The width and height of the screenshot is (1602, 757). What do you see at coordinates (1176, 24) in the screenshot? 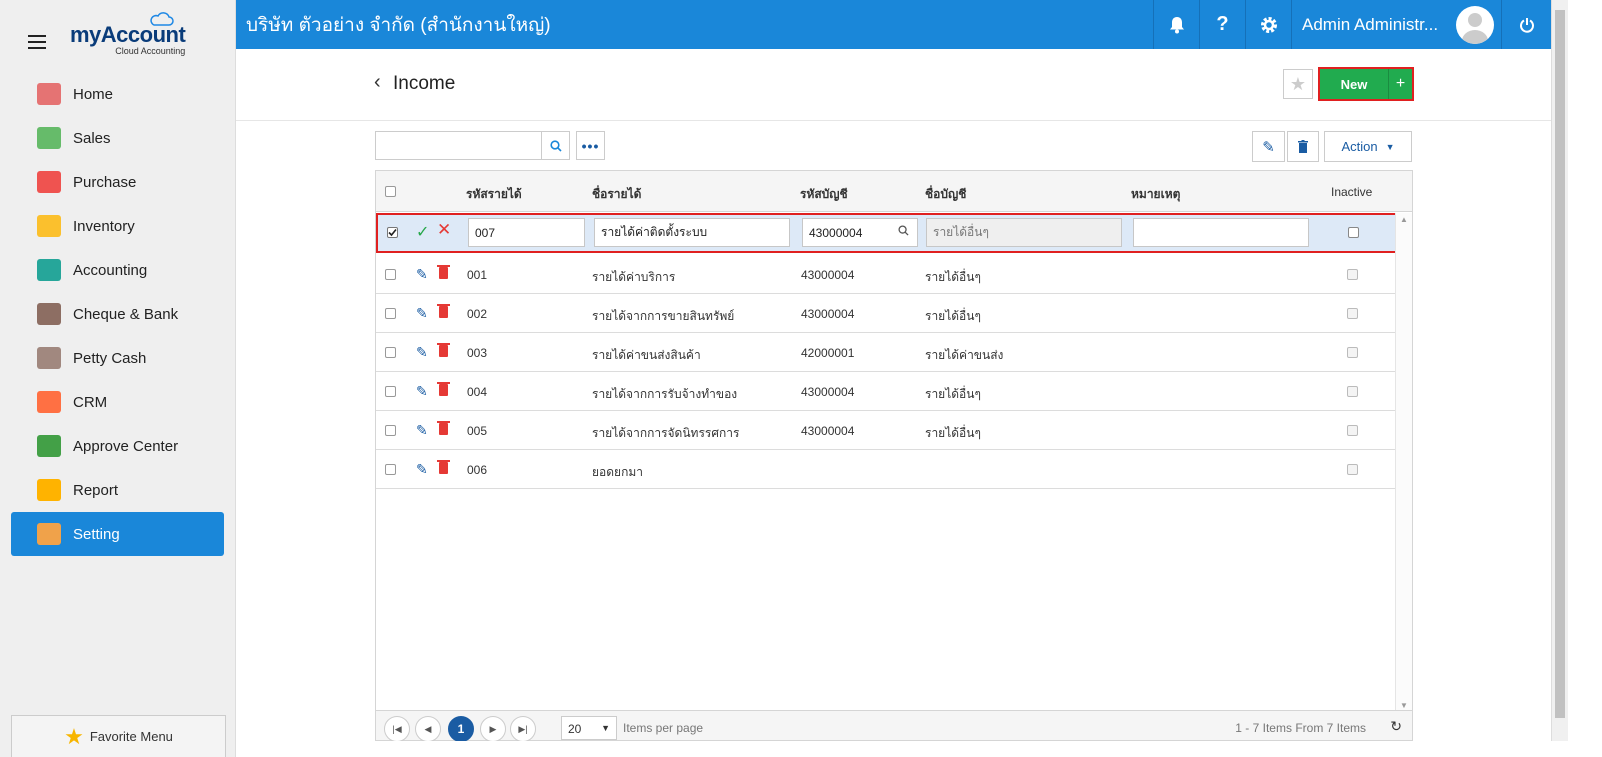
I see `notification-bell-icon` at bounding box center [1176, 24].